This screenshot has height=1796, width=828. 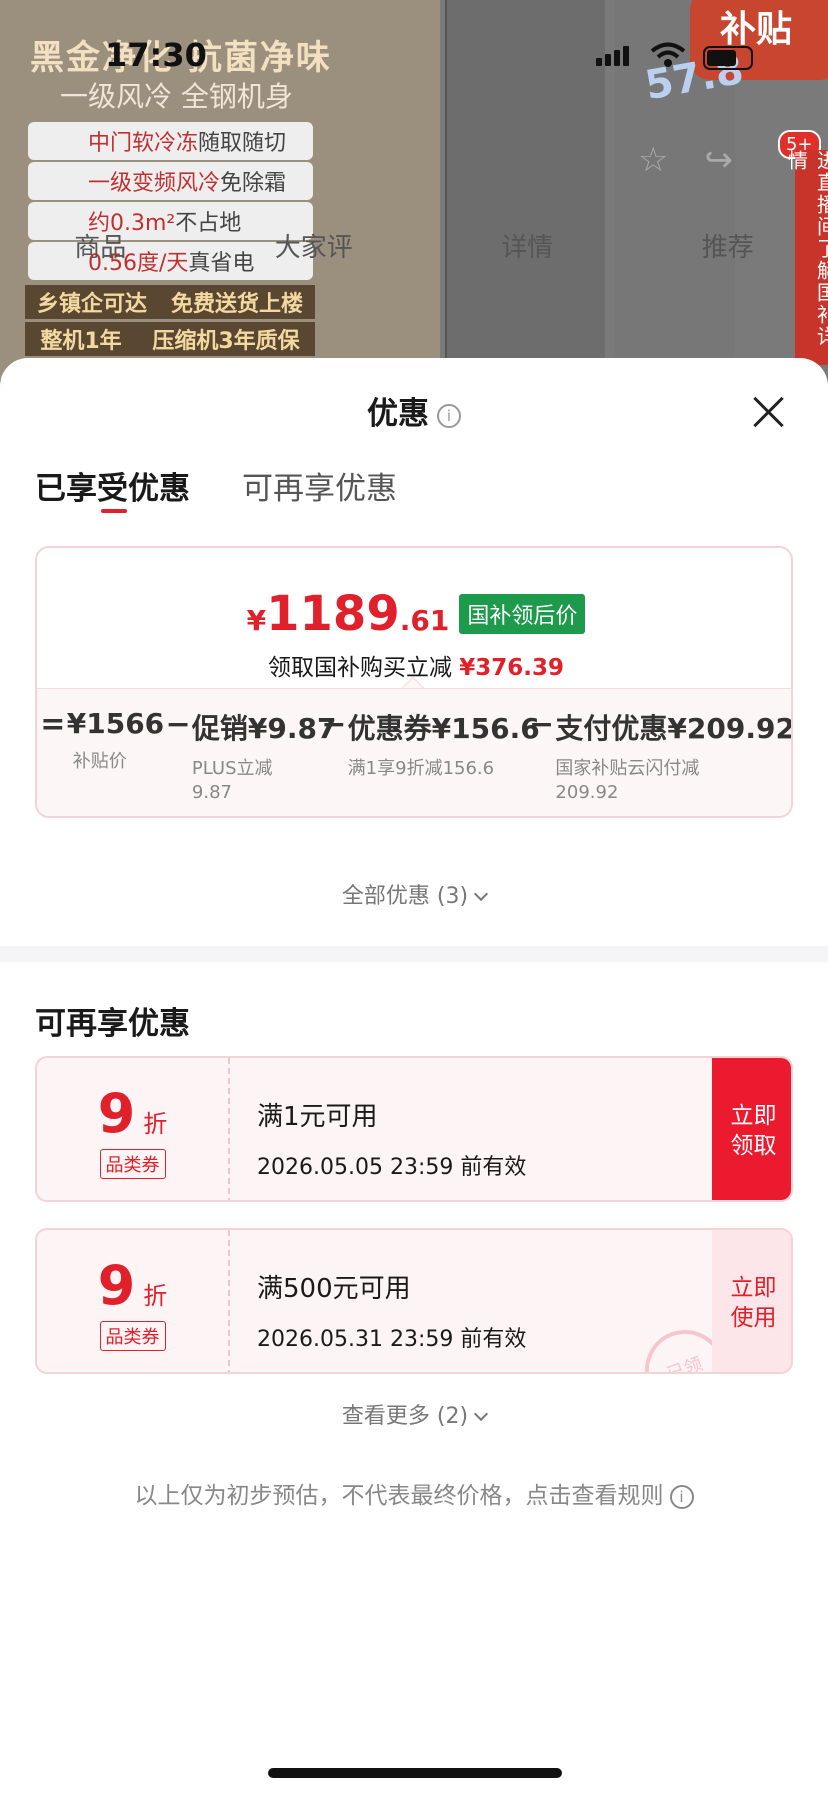 I want to click on feature-2: 一级变频风冷 免除霜, so click(x=170, y=181).